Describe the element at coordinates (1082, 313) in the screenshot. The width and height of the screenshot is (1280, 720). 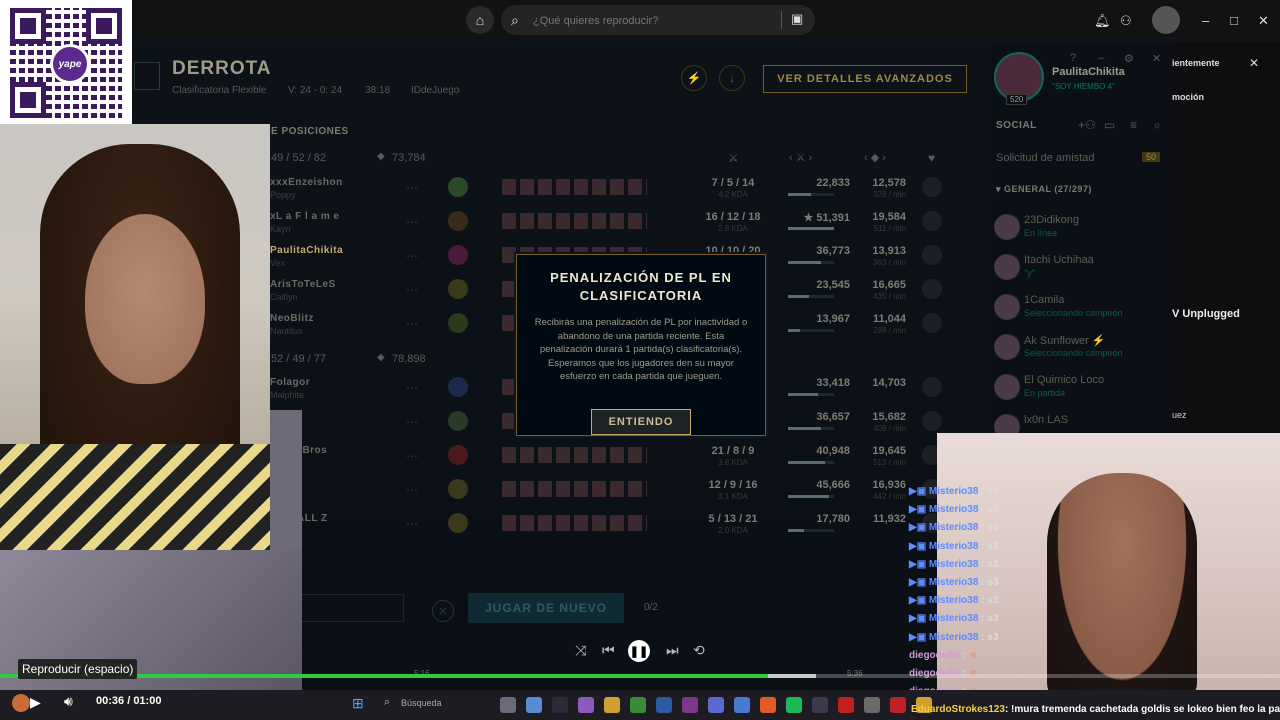
I see `friend-item: 1Camila Seleccionando campeón` at that location.